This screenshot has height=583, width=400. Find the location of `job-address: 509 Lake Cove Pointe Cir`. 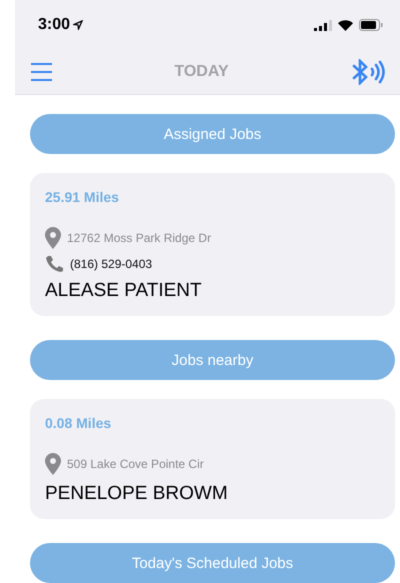

job-address: 509 Lake Cove Pointe Cir is located at coordinates (135, 464).